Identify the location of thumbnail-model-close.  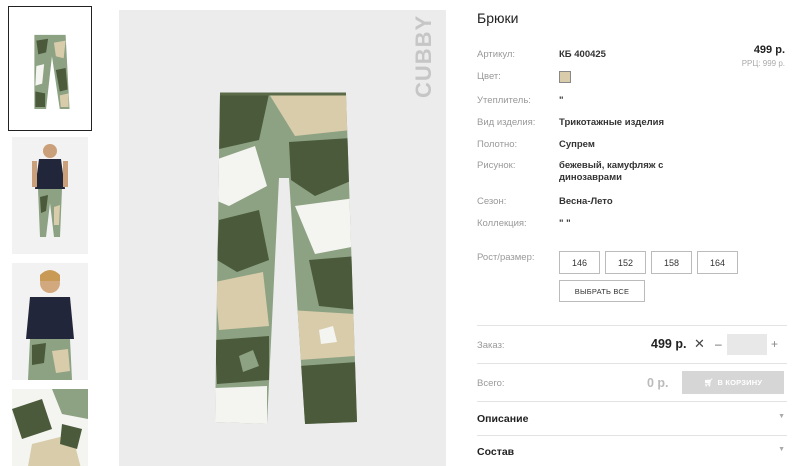
(50, 321).